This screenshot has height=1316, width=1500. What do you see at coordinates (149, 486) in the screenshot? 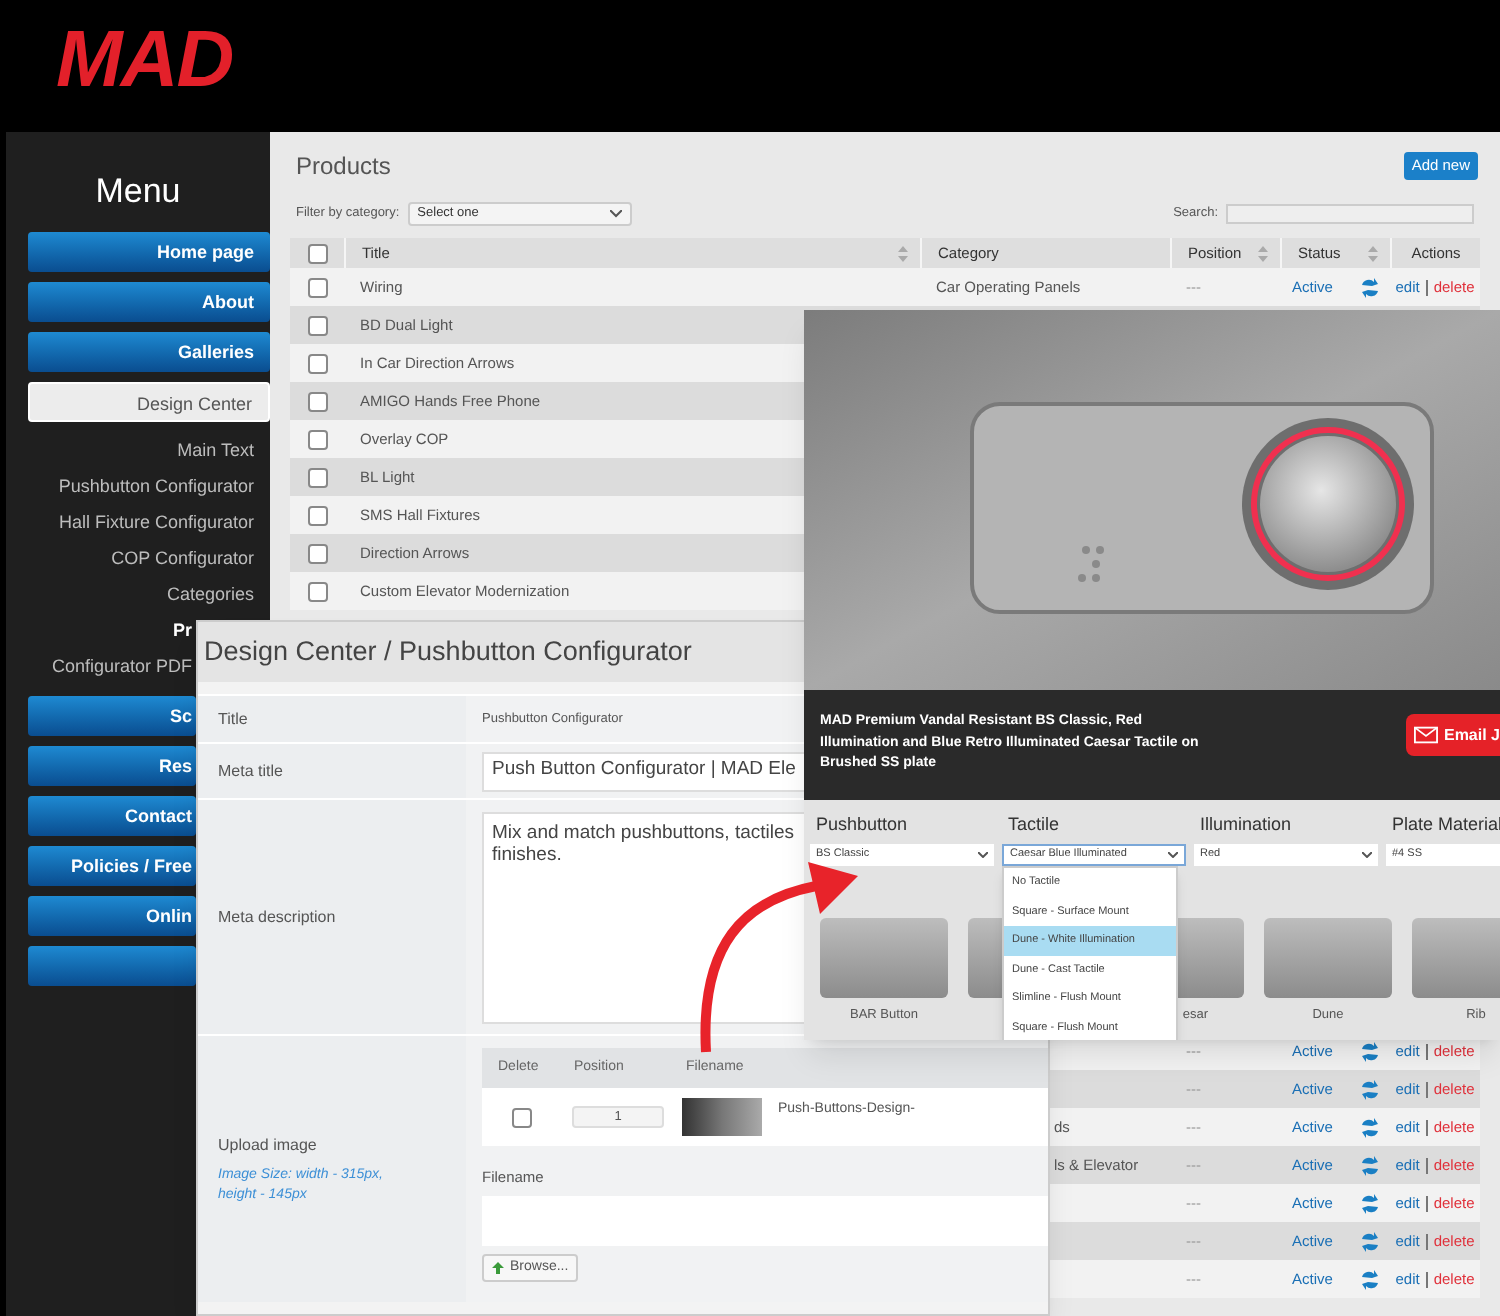
I see `menu-link: Pushbutton Configurator` at bounding box center [149, 486].